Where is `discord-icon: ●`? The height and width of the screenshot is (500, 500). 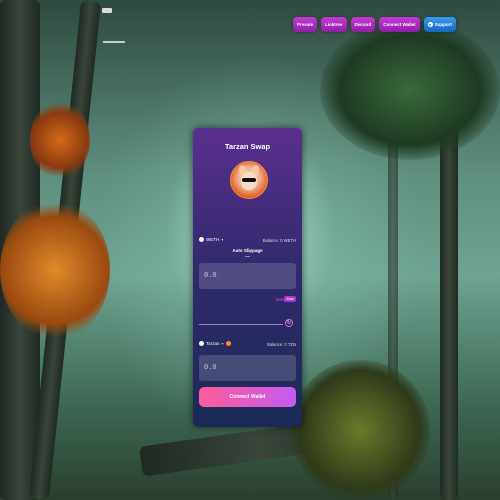 discord-icon: ● is located at coordinates (430, 24).